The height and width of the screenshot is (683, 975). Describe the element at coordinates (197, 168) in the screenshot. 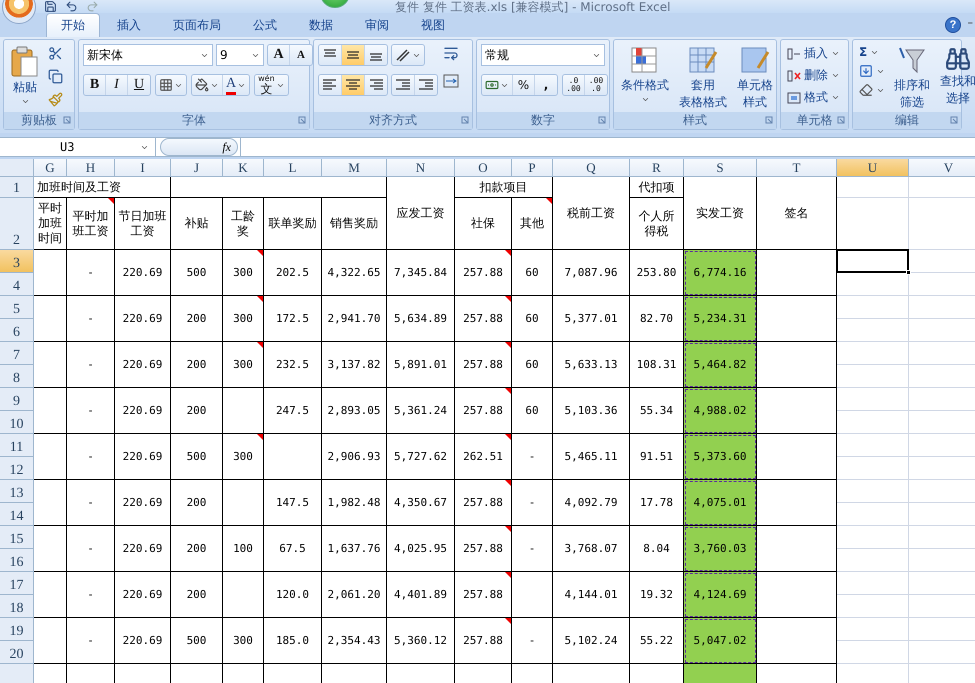

I see `column-header: J` at that location.